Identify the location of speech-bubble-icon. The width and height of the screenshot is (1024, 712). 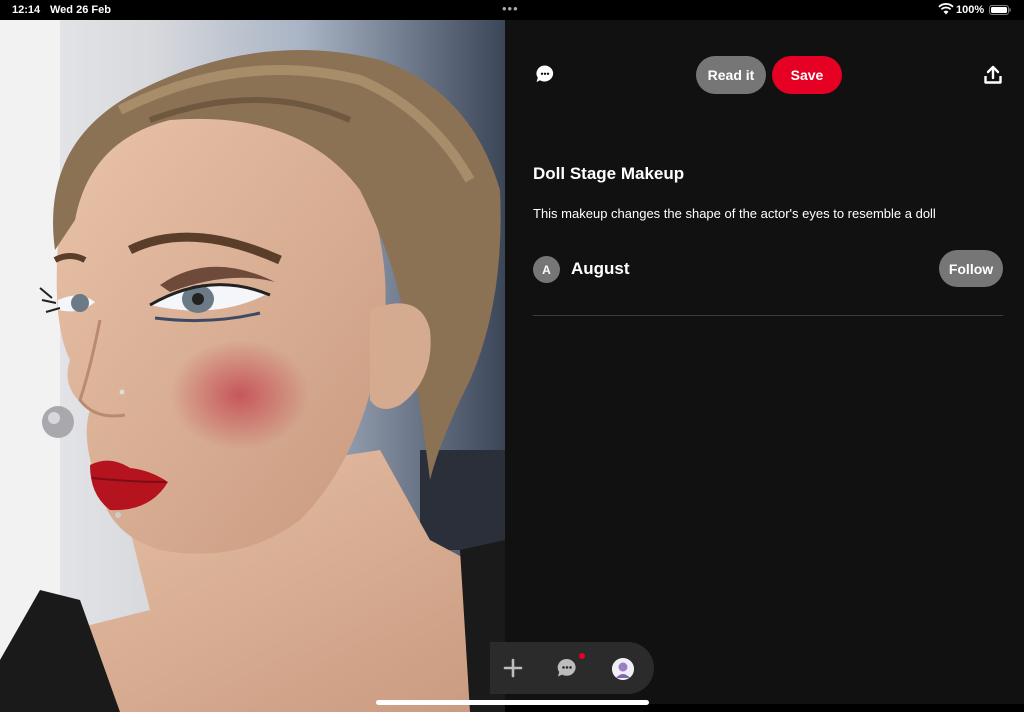
(545, 74).